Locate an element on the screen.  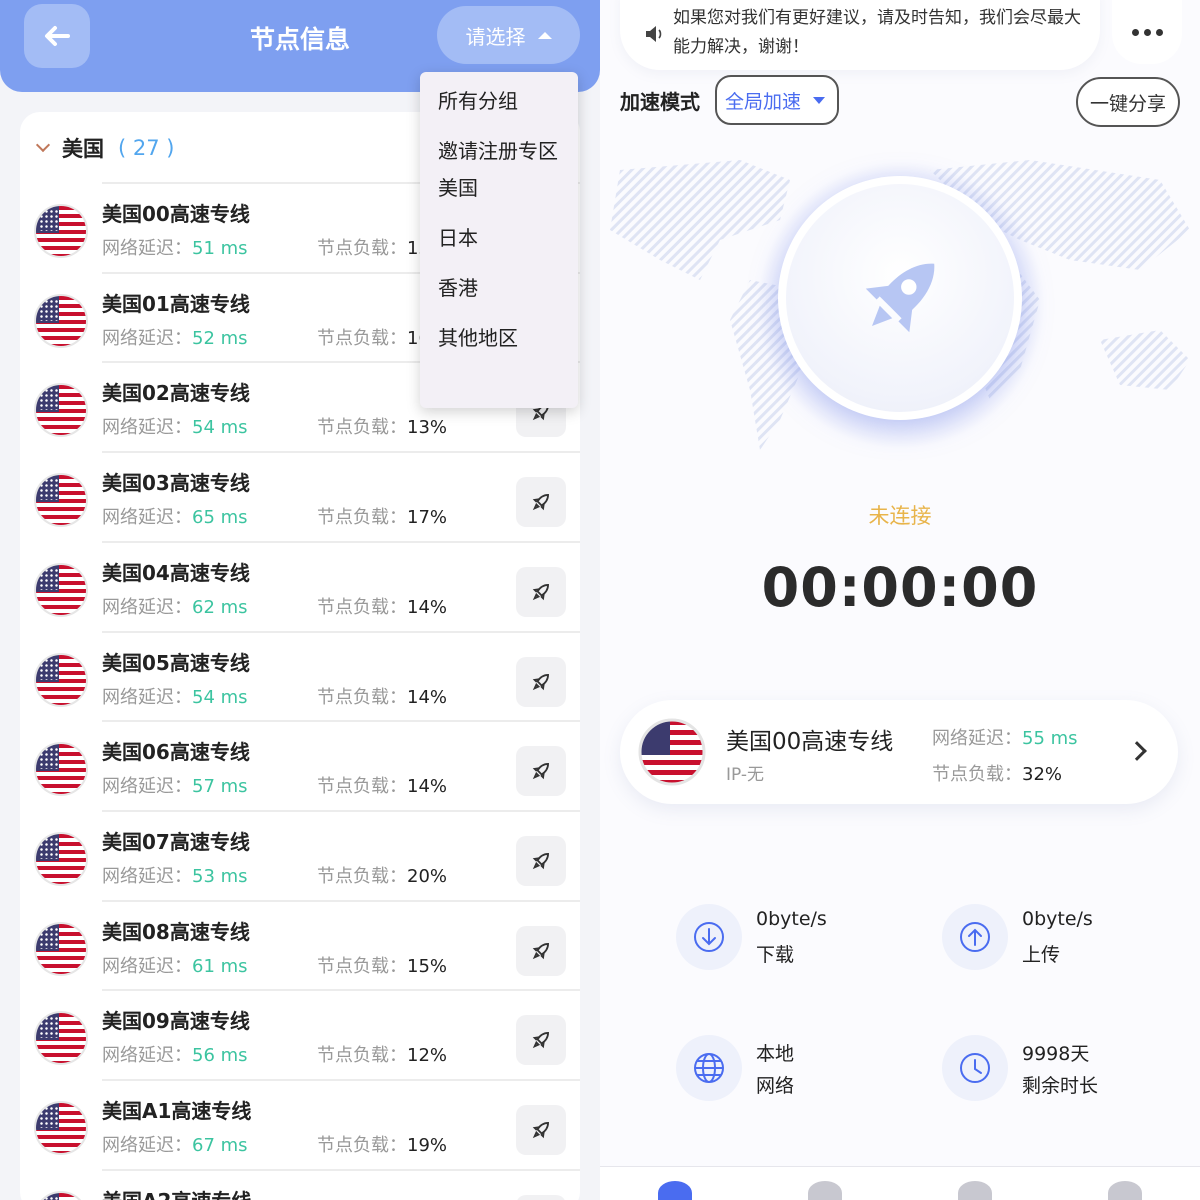
network-line2: 网络 is located at coordinates (775, 1086).